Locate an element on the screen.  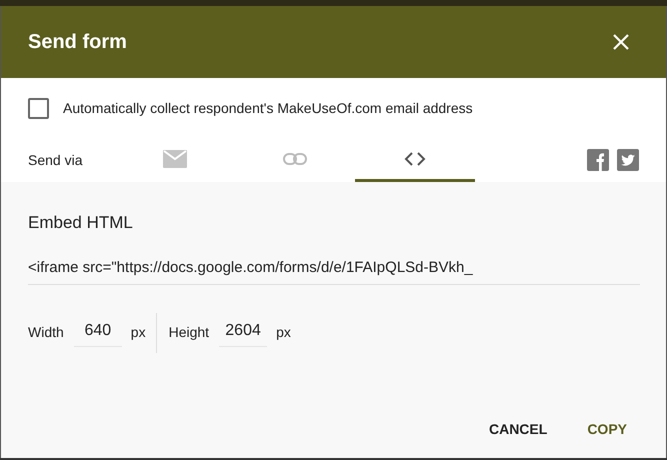
embed-code-field: <iframe src="https://docs.google.com/forms/d/e/1FAIpQLSd-BVkh_ is located at coordinates (334, 268).